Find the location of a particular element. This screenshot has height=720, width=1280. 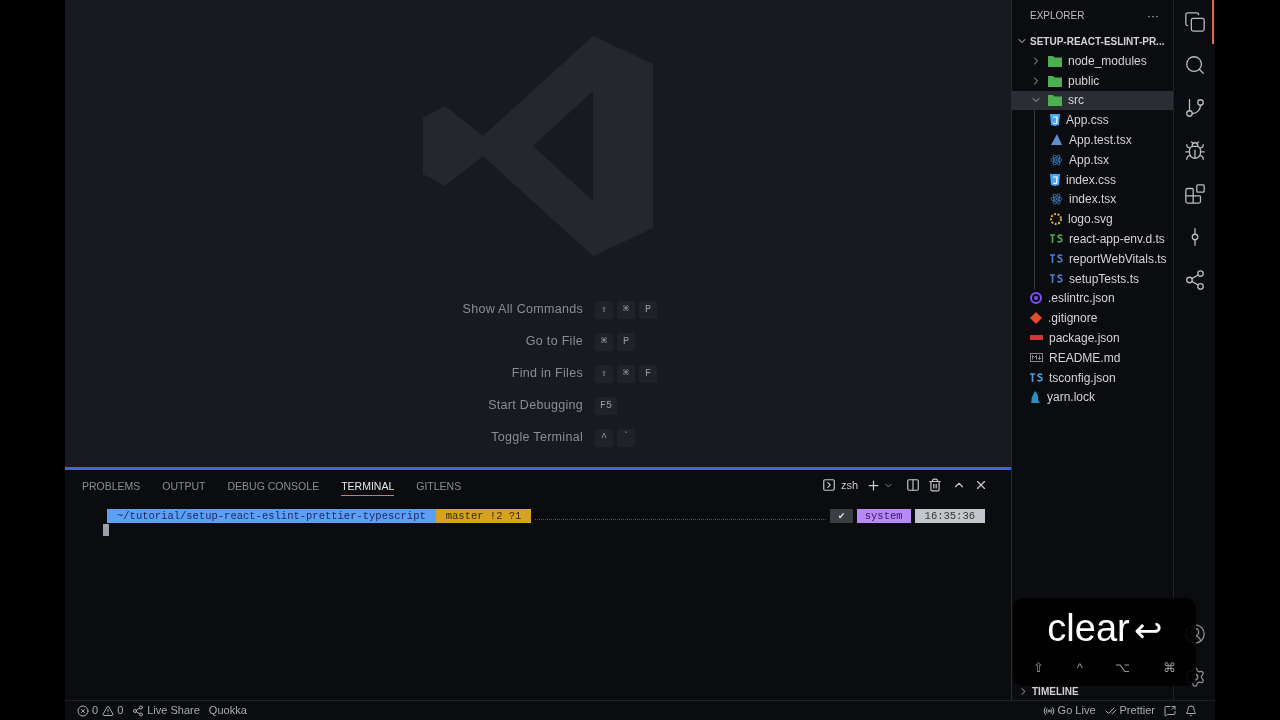

status-item: Quokka is located at coordinates (227, 710).